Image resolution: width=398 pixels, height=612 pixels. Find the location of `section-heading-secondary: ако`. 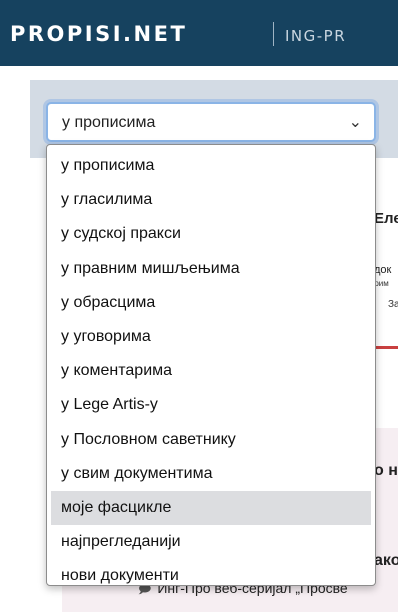

section-heading-secondary: ако is located at coordinates (386, 560).